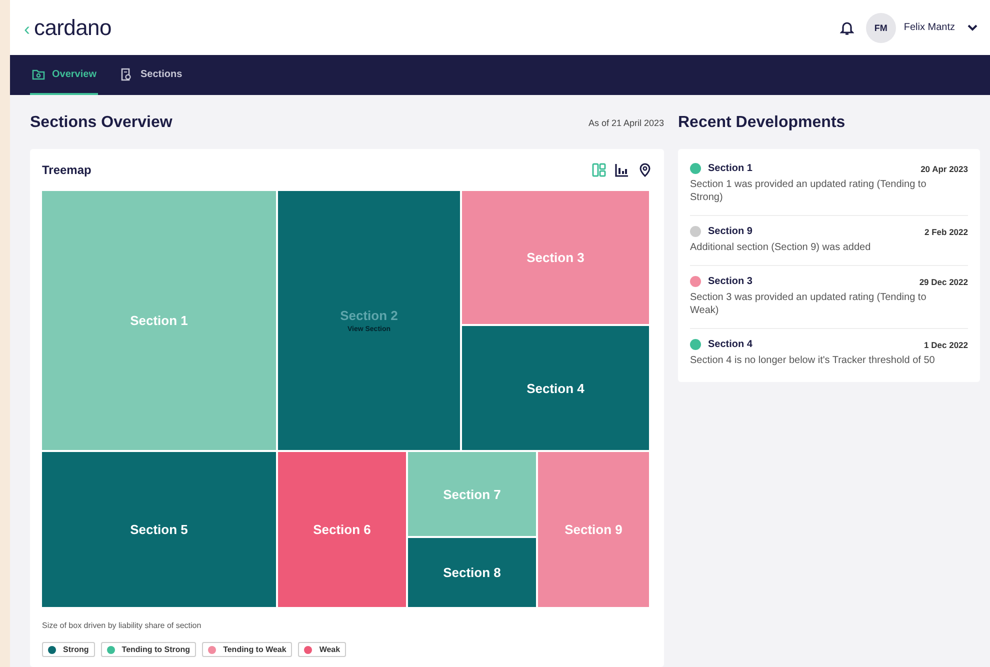 This screenshot has height=667, width=990. What do you see at coordinates (781, 247) in the screenshot?
I see `event-text: Additional section (Section 9) was added` at bounding box center [781, 247].